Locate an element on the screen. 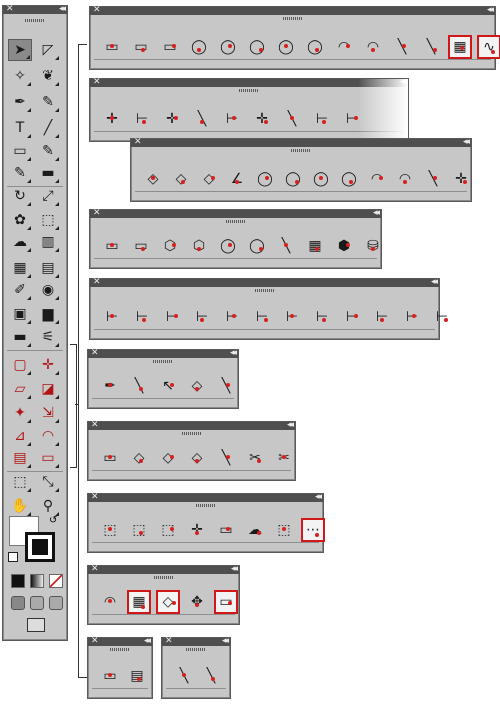  diagonal-n-icon: ◇ is located at coordinates (153, 179).